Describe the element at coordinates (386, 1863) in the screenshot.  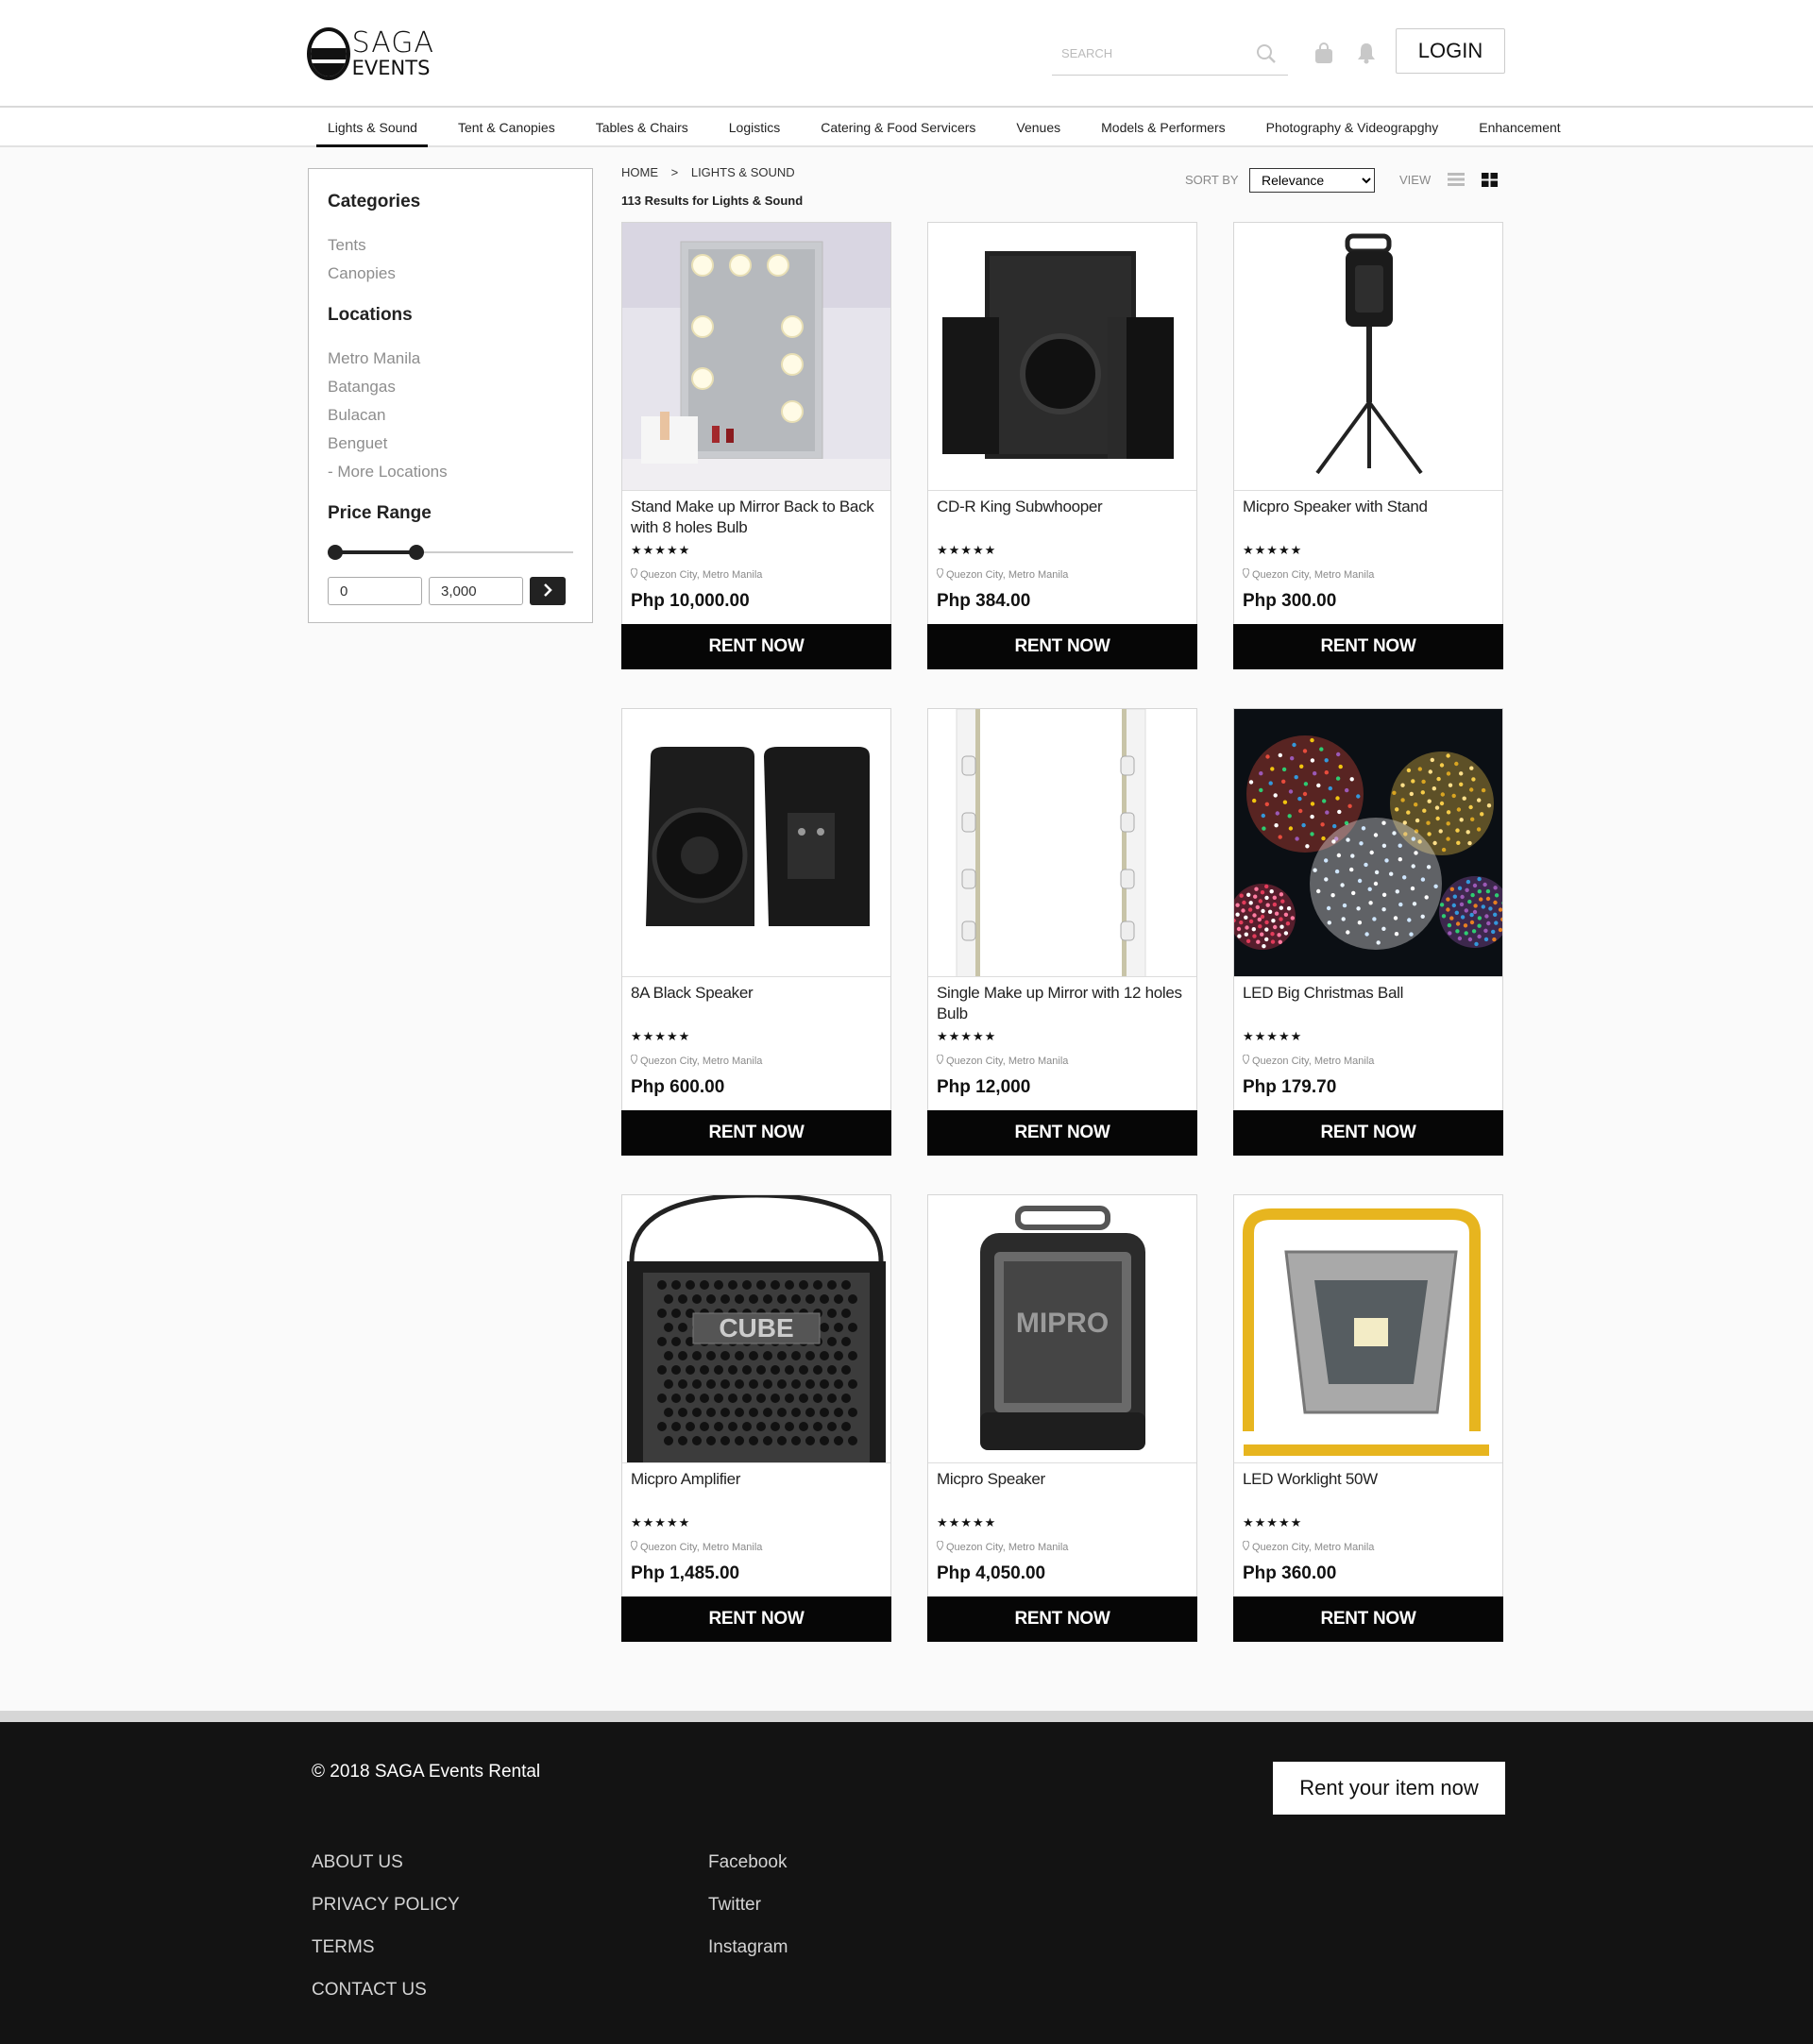
I see `footer-link-about-us: ABOUT US` at that location.